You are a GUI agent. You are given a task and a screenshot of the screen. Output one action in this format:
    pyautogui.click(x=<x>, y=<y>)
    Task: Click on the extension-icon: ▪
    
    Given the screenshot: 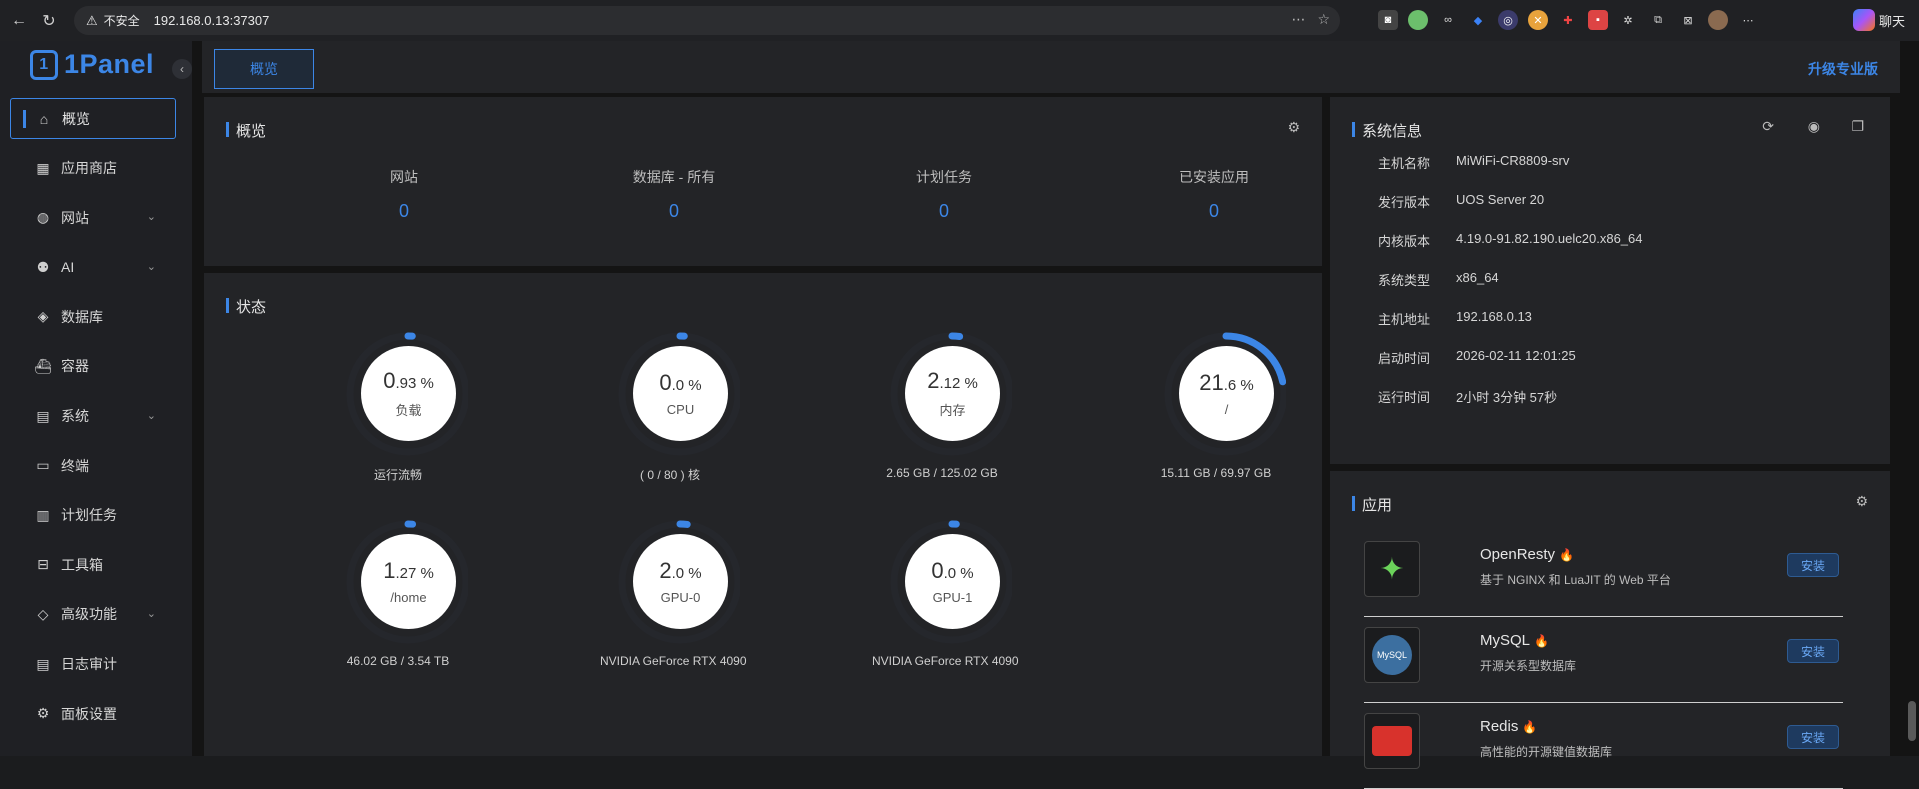 What is the action you would take?
    pyautogui.click(x=1598, y=20)
    